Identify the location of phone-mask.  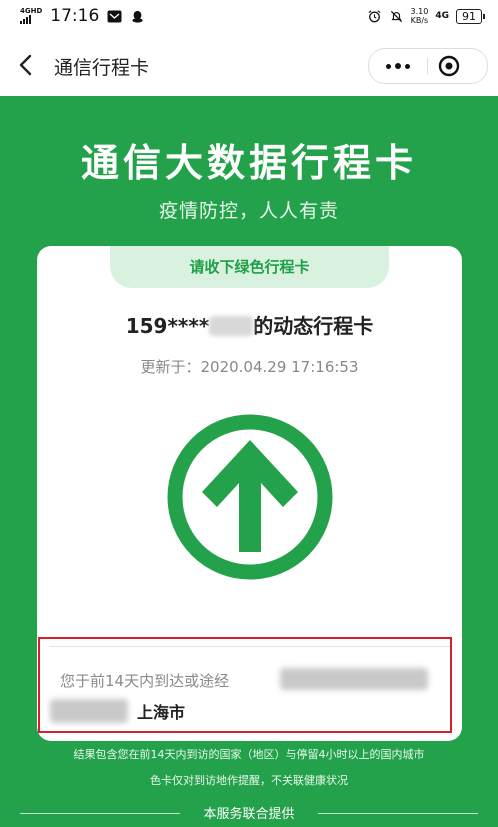
(231, 326).